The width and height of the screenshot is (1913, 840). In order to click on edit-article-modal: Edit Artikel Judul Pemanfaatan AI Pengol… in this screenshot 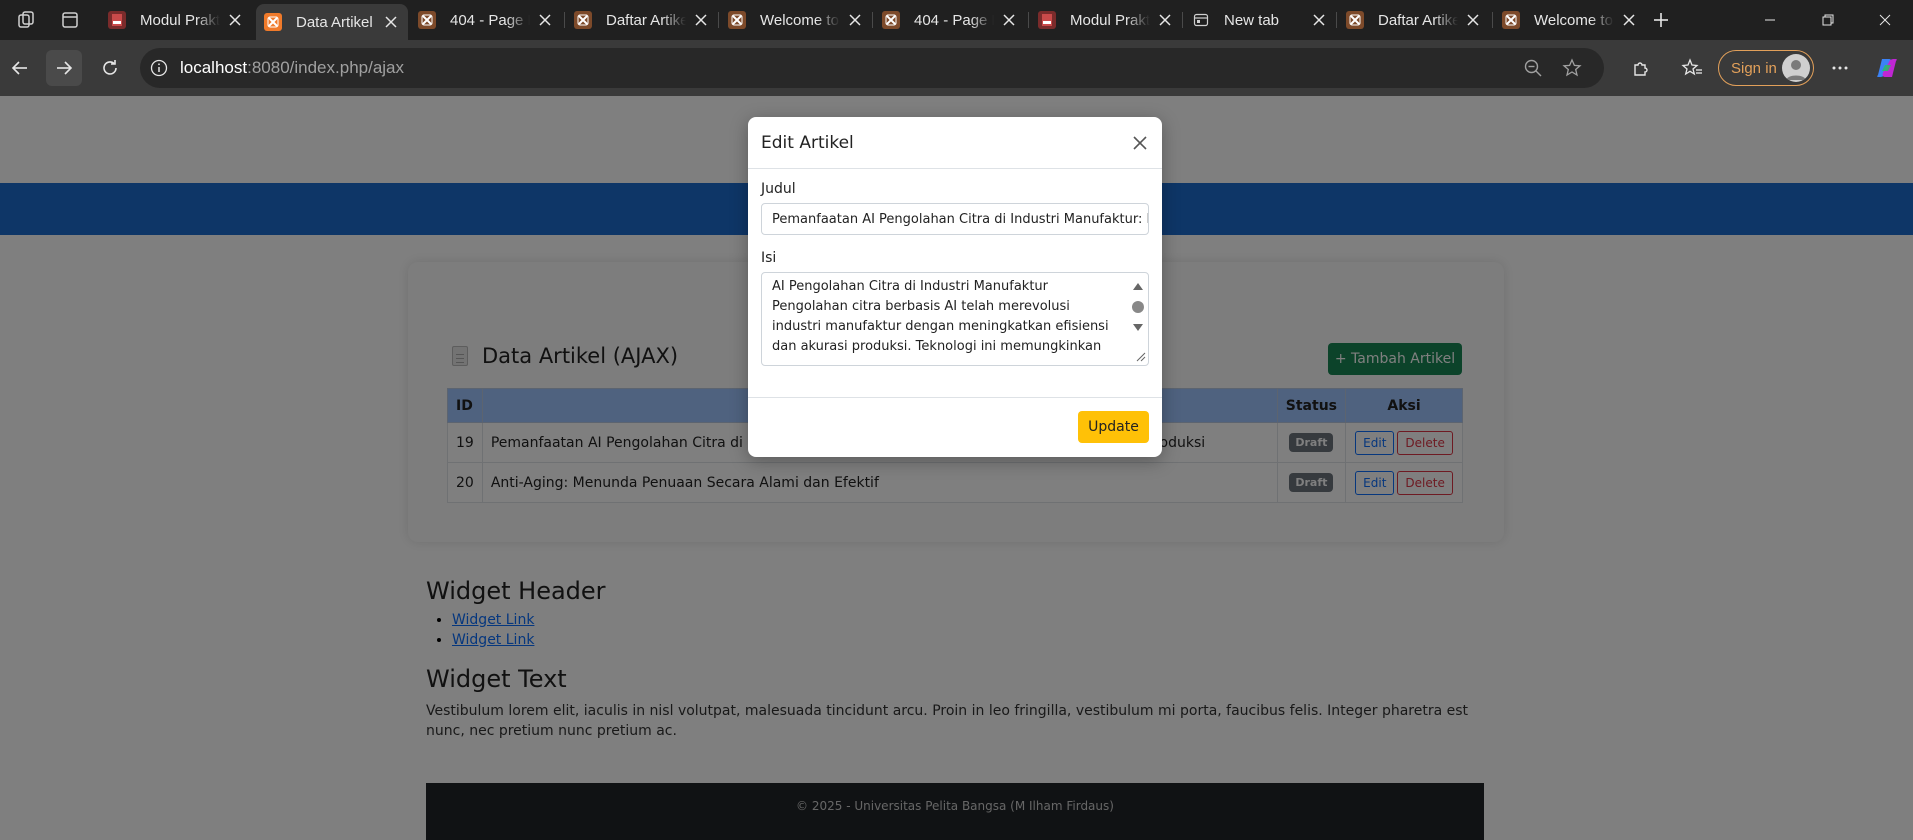, I will do `click(955, 287)`.